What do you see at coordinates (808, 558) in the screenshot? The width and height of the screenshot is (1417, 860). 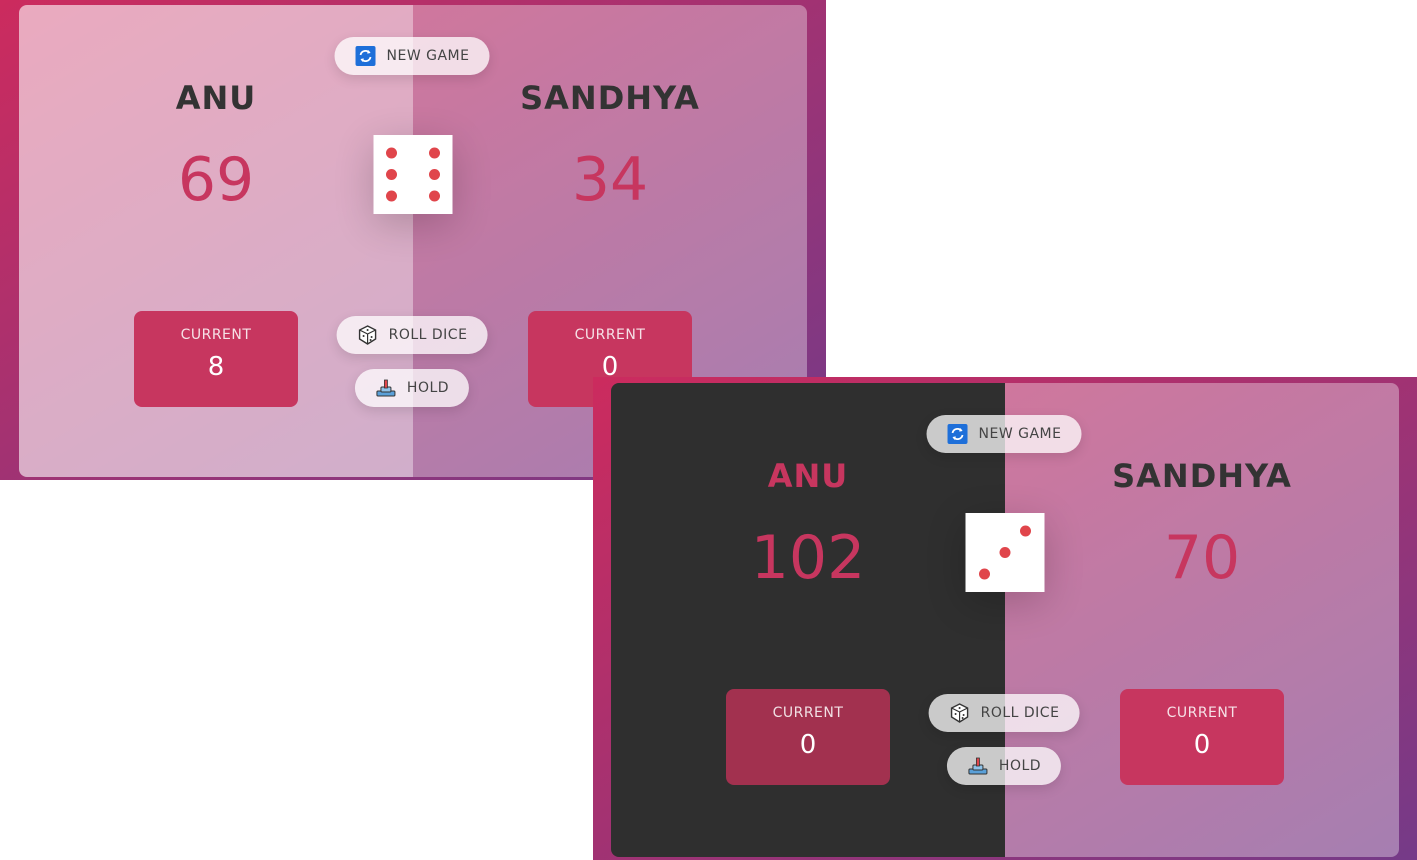 I see `player-1-total-score: 102` at bounding box center [808, 558].